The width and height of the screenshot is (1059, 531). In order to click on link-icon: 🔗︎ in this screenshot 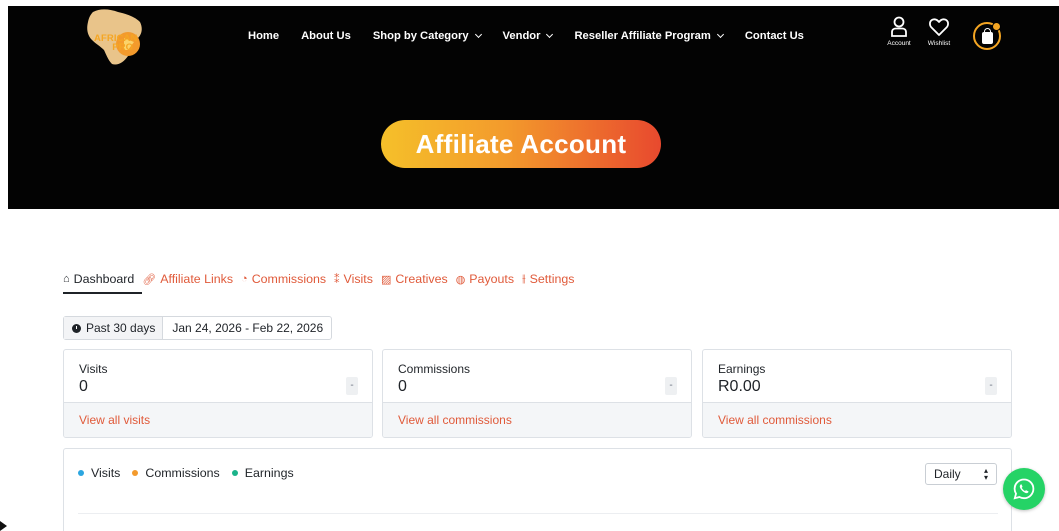, I will do `click(149, 279)`.